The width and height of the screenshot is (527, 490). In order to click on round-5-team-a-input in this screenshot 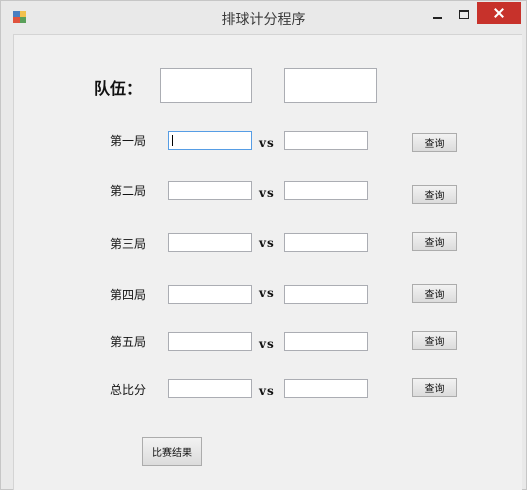, I will do `click(210, 341)`.